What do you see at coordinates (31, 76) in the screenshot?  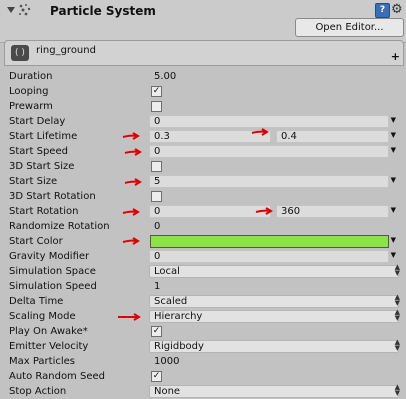 I see `property-label: Duration` at bounding box center [31, 76].